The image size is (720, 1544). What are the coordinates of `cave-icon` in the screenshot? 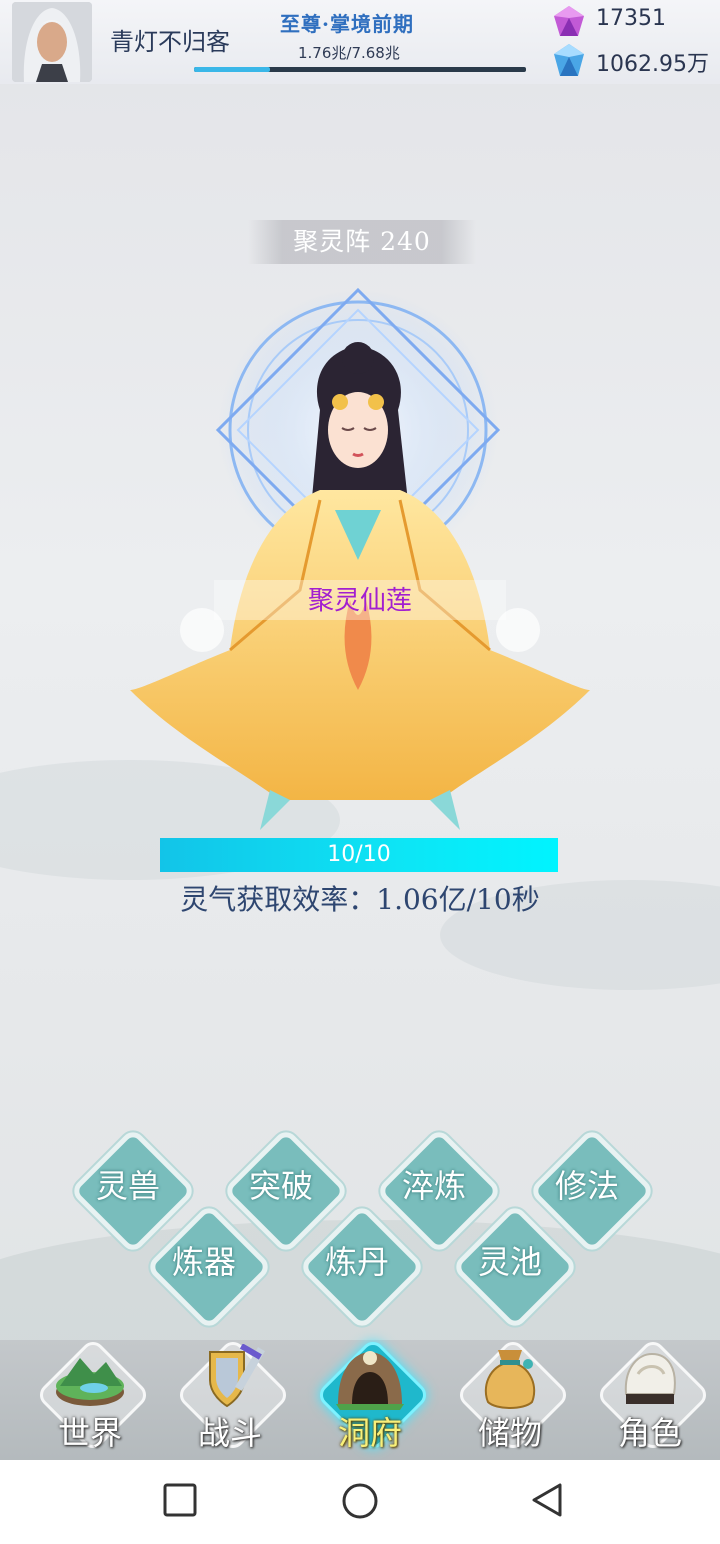 It's located at (370, 1380).